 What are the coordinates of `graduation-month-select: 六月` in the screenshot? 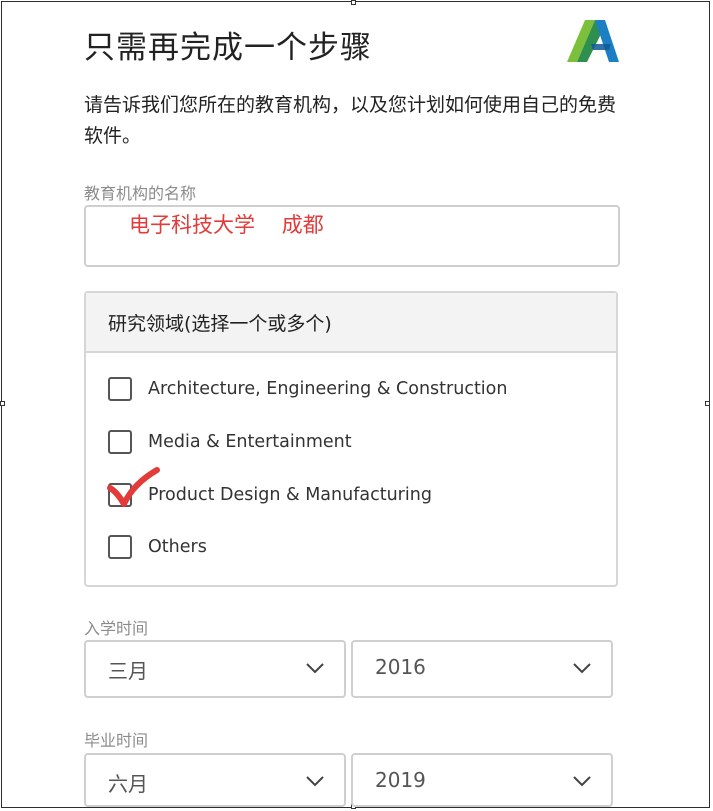 It's located at (215, 780).